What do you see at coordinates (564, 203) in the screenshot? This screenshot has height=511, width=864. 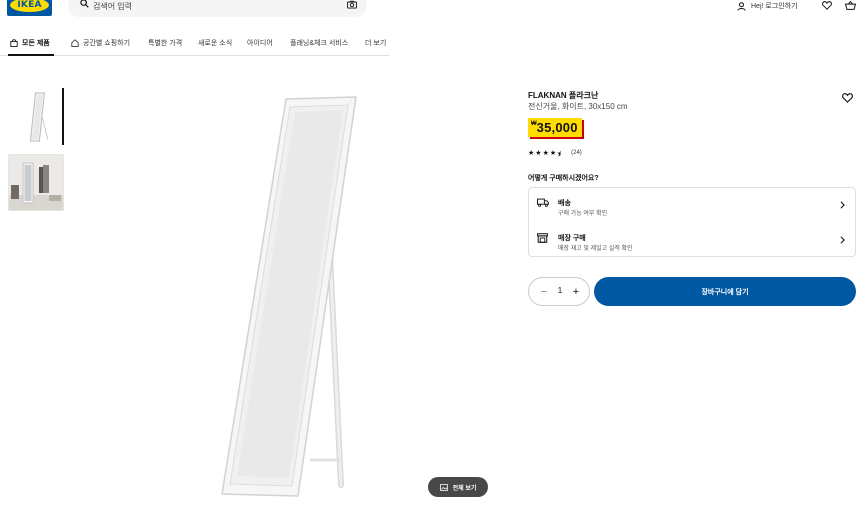 I see `delivery-title: 배송` at bounding box center [564, 203].